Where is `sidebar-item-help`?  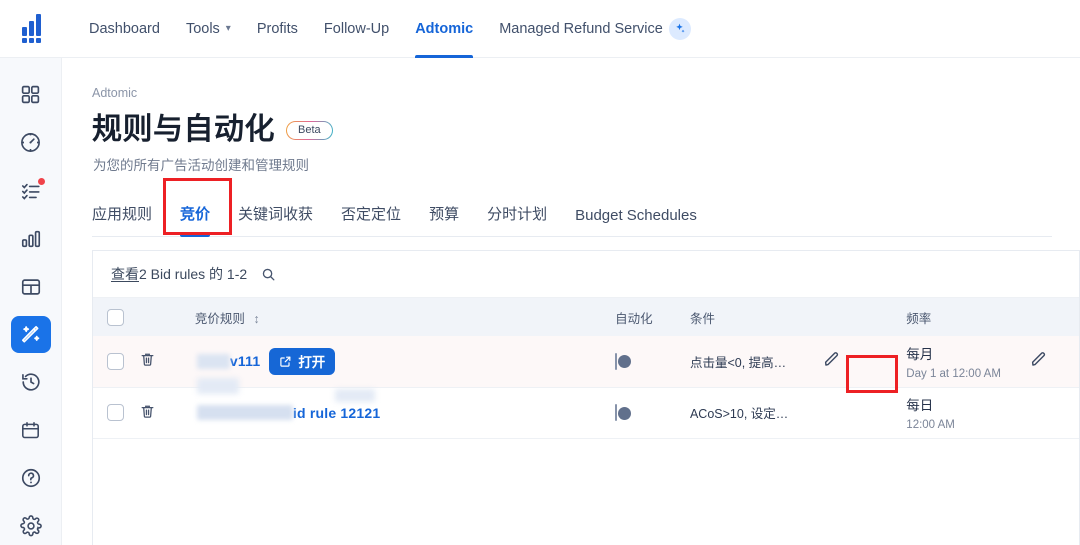
sidebar-item-help is located at coordinates (31, 478).